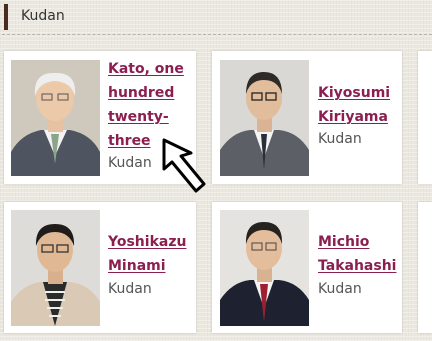 This screenshot has width=432, height=341. I want to click on member-name-link: Kiyosumi Kiriyama, so click(354, 105).